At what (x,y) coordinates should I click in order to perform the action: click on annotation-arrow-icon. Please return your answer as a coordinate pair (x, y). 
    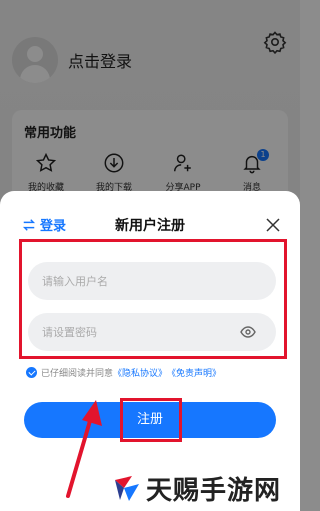
    Looking at the image, I should click on (84, 449).